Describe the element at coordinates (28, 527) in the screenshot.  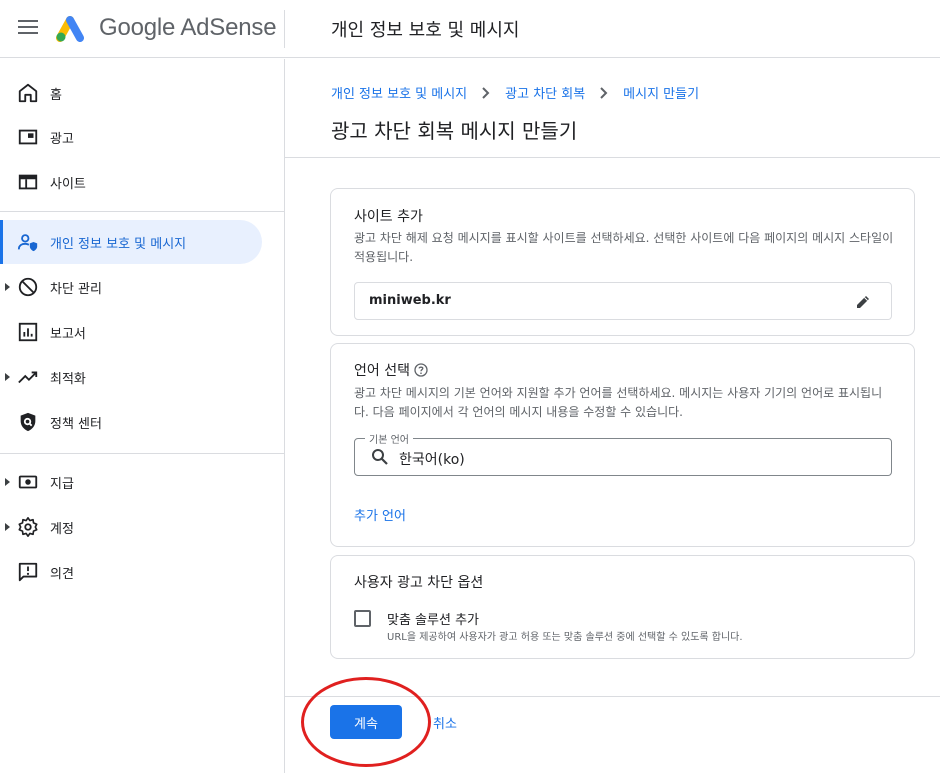
I see `account-gear-icon` at that location.